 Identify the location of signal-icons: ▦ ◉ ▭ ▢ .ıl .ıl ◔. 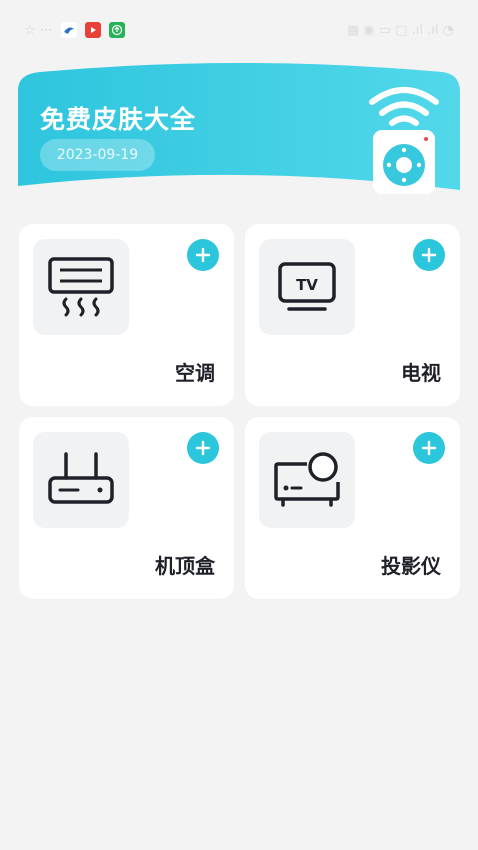
(400, 30).